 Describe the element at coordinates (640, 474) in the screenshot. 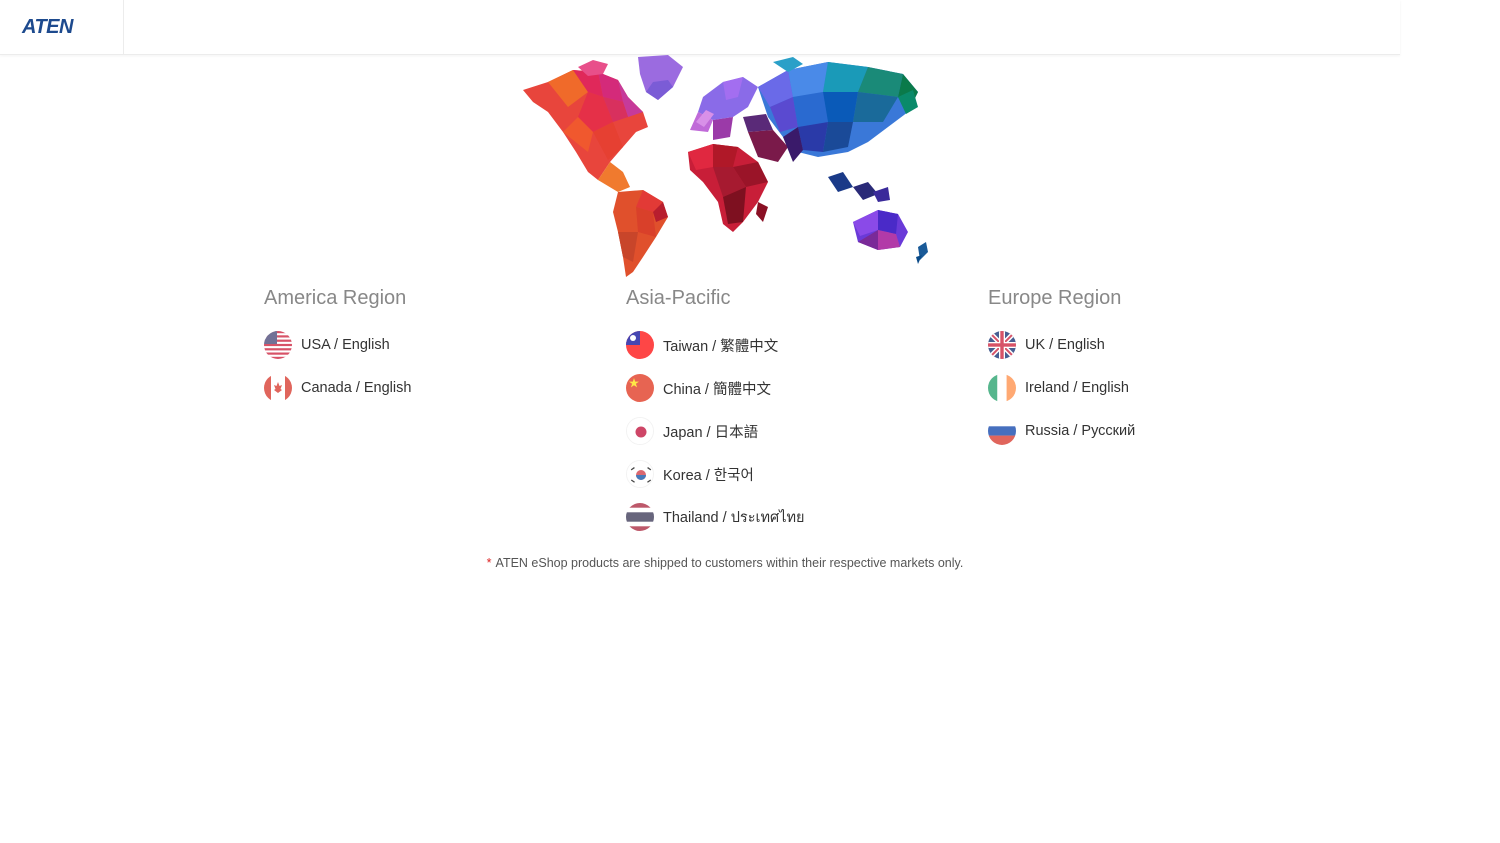

I see `korea-flag-icon` at that location.